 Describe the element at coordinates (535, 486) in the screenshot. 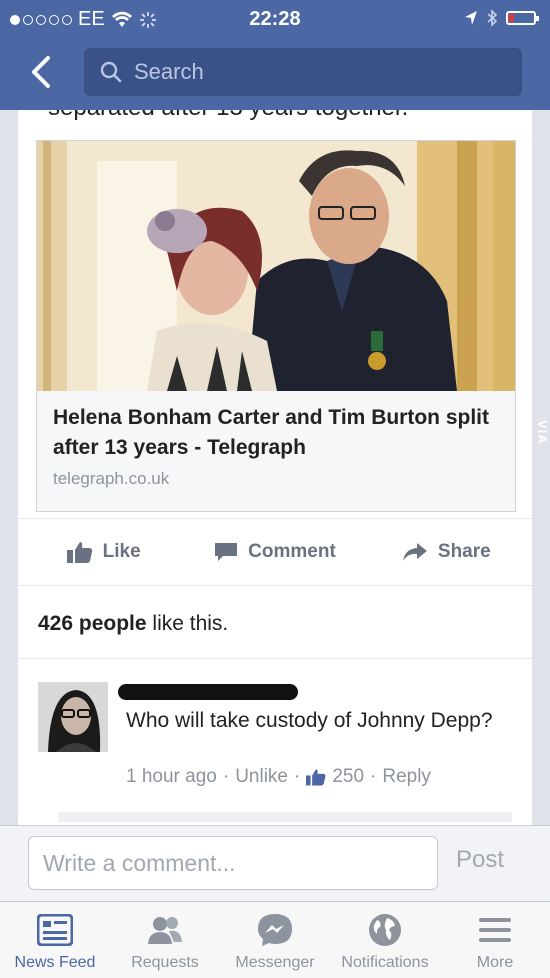

I see `watermark: VIA SLOWROBOT.COM` at that location.